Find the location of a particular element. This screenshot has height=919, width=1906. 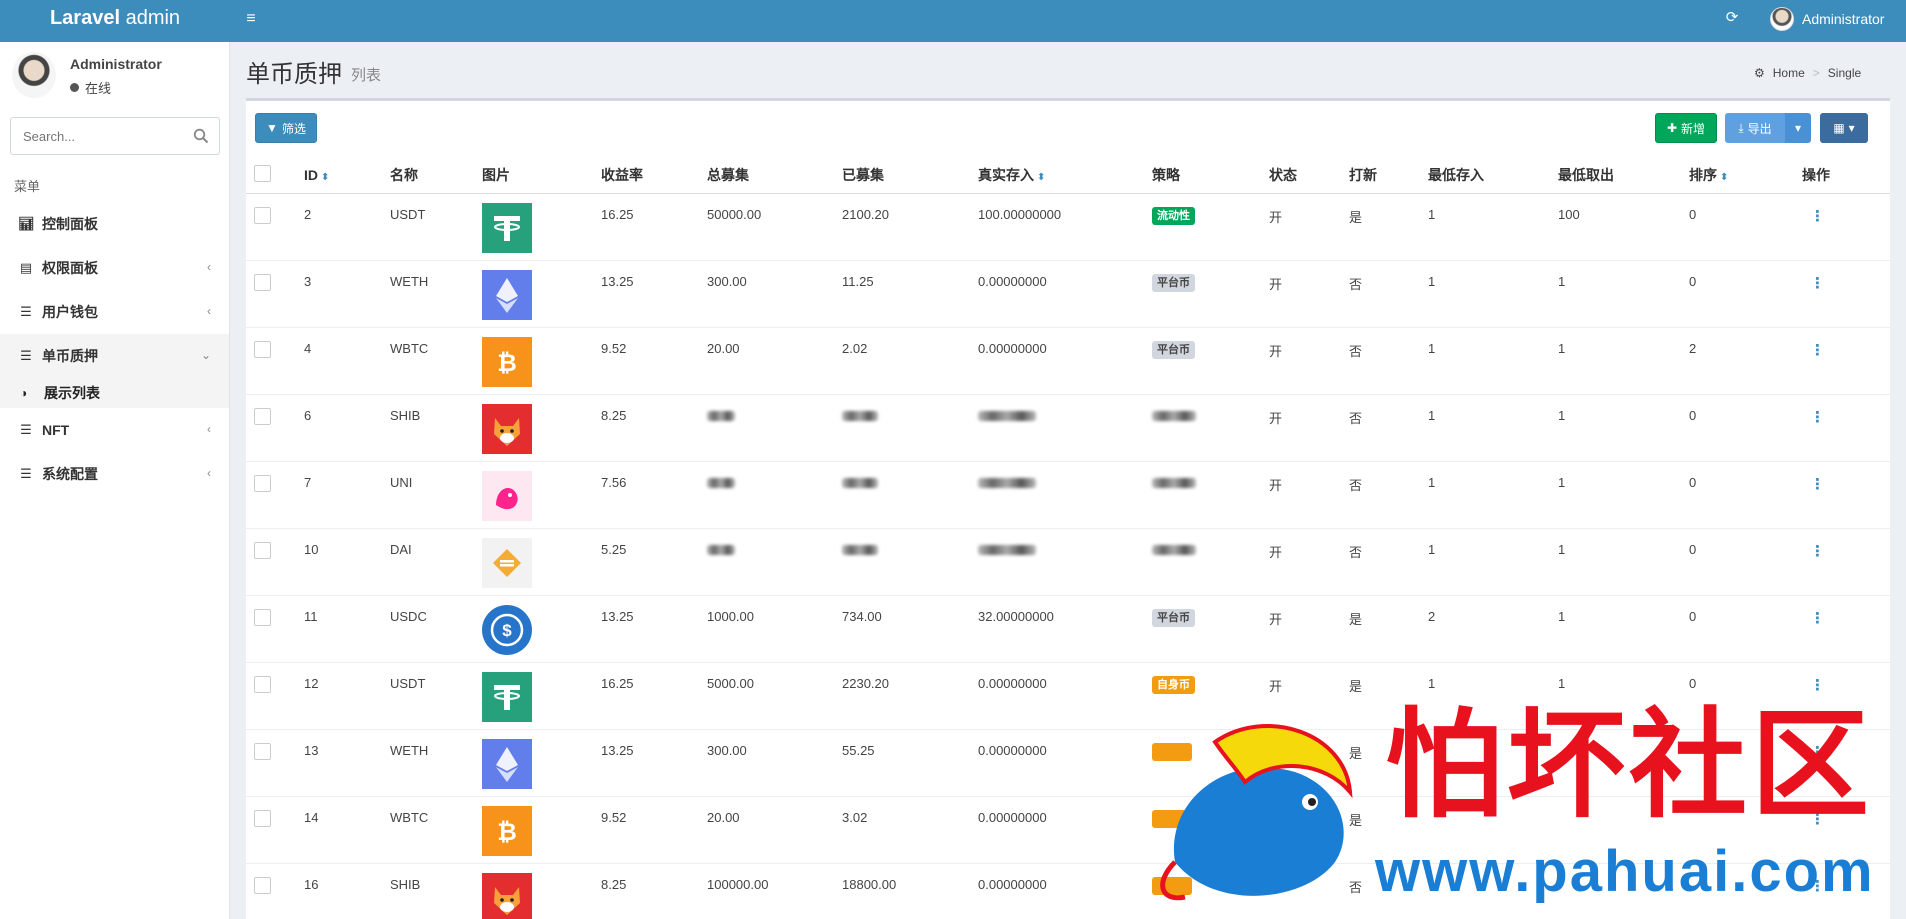

tether-coin-icon is located at coordinates (507, 696).